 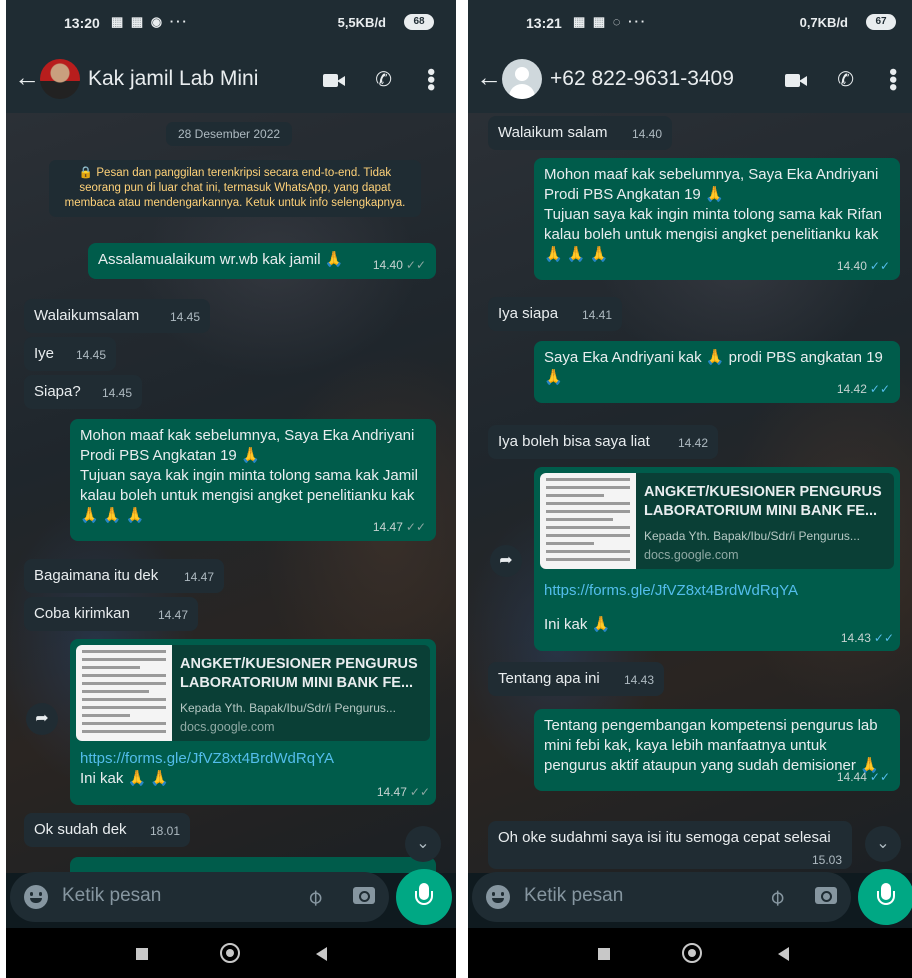 What do you see at coordinates (588, 521) in the screenshot?
I see `link-thumbnail` at bounding box center [588, 521].